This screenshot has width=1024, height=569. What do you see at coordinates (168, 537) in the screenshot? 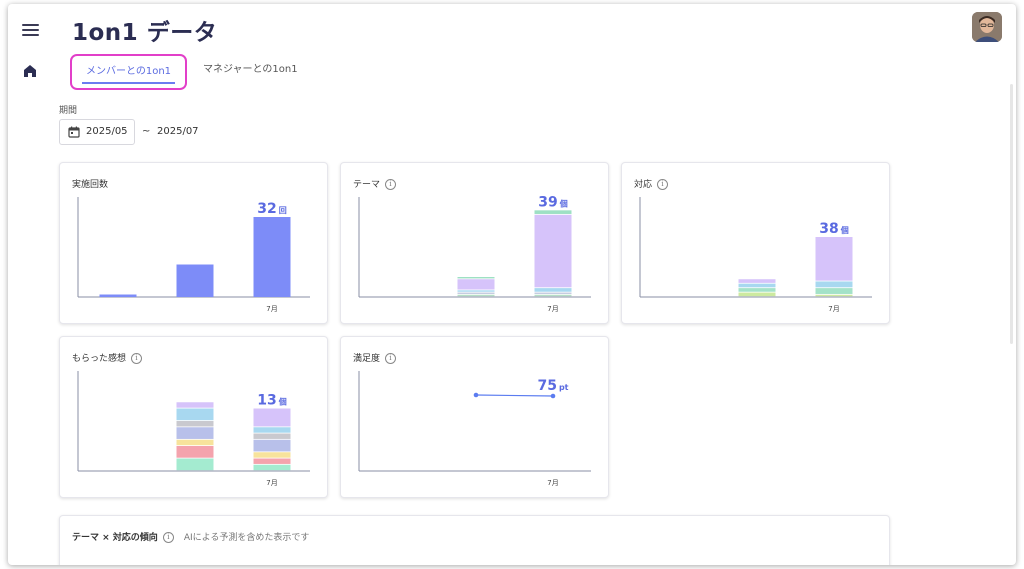
I see `info-icon: i` at bounding box center [168, 537].